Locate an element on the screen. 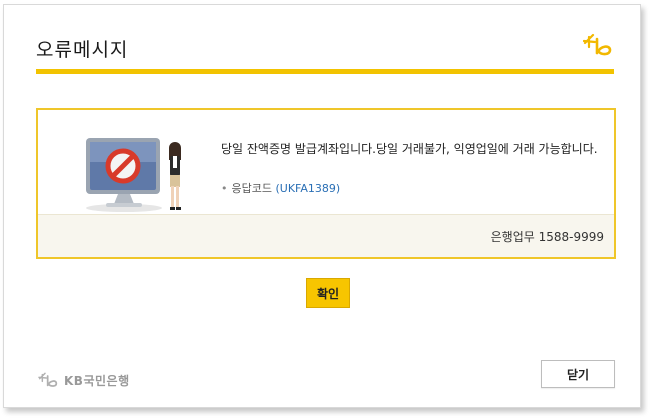 This screenshot has width=650, height=420. footer-logo: KB국민은행 is located at coordinates (84, 380).